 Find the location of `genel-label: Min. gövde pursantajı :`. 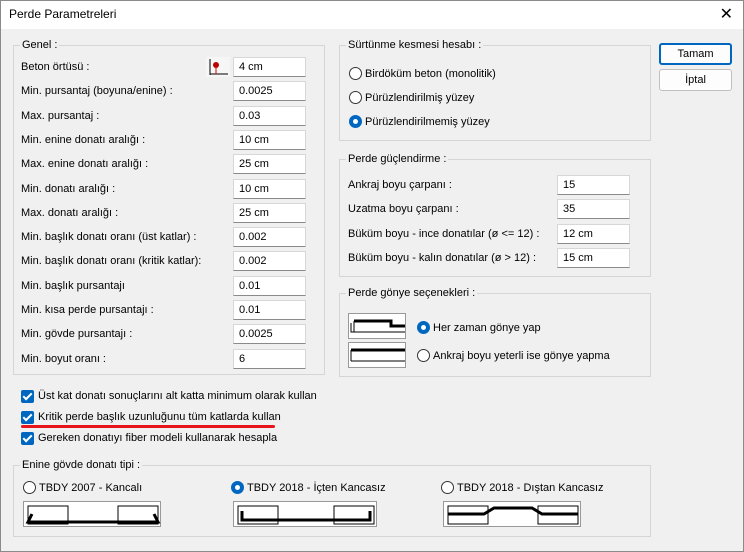

genel-label: Min. gövde pursantajı : is located at coordinates (77, 334).